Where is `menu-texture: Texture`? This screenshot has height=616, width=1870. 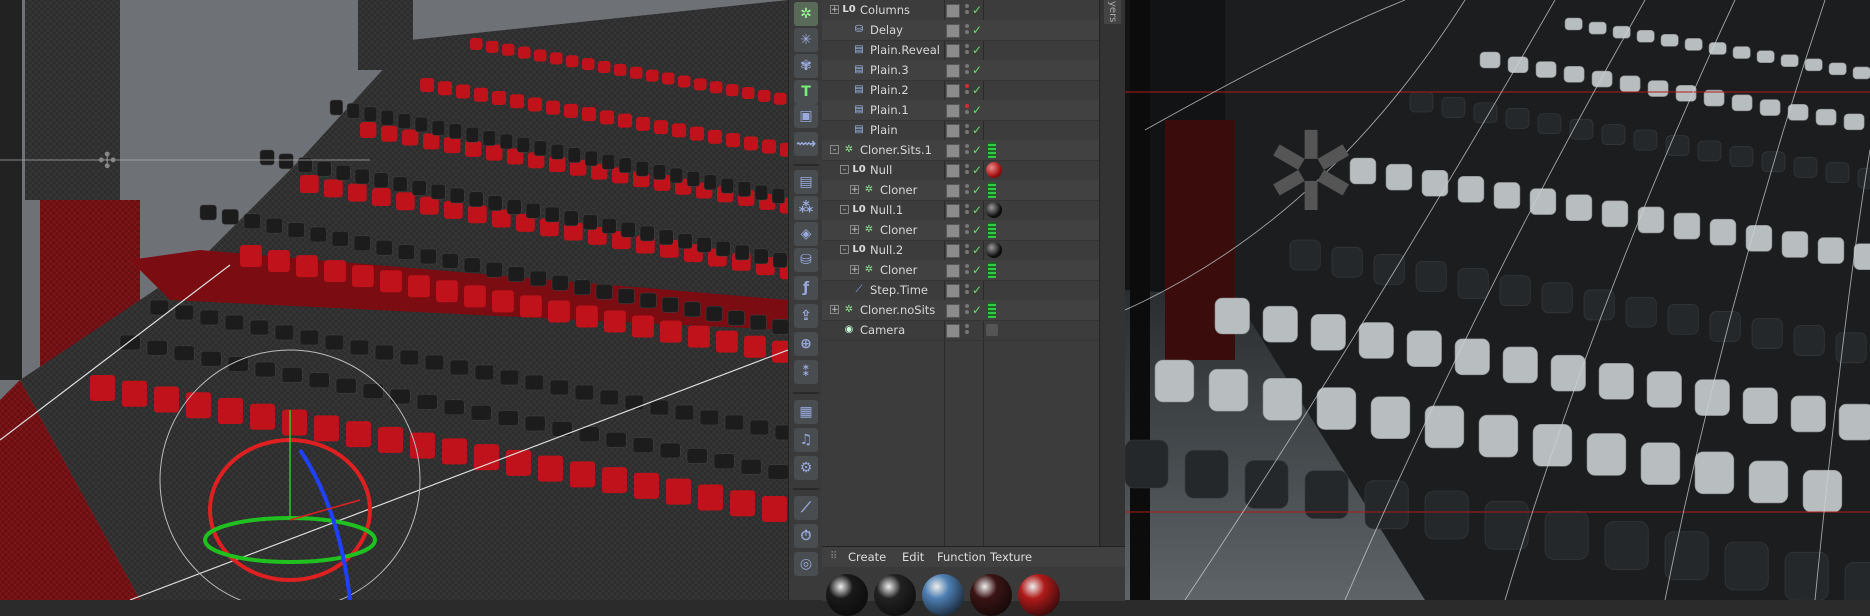
menu-texture: Texture is located at coordinates (1011, 557).